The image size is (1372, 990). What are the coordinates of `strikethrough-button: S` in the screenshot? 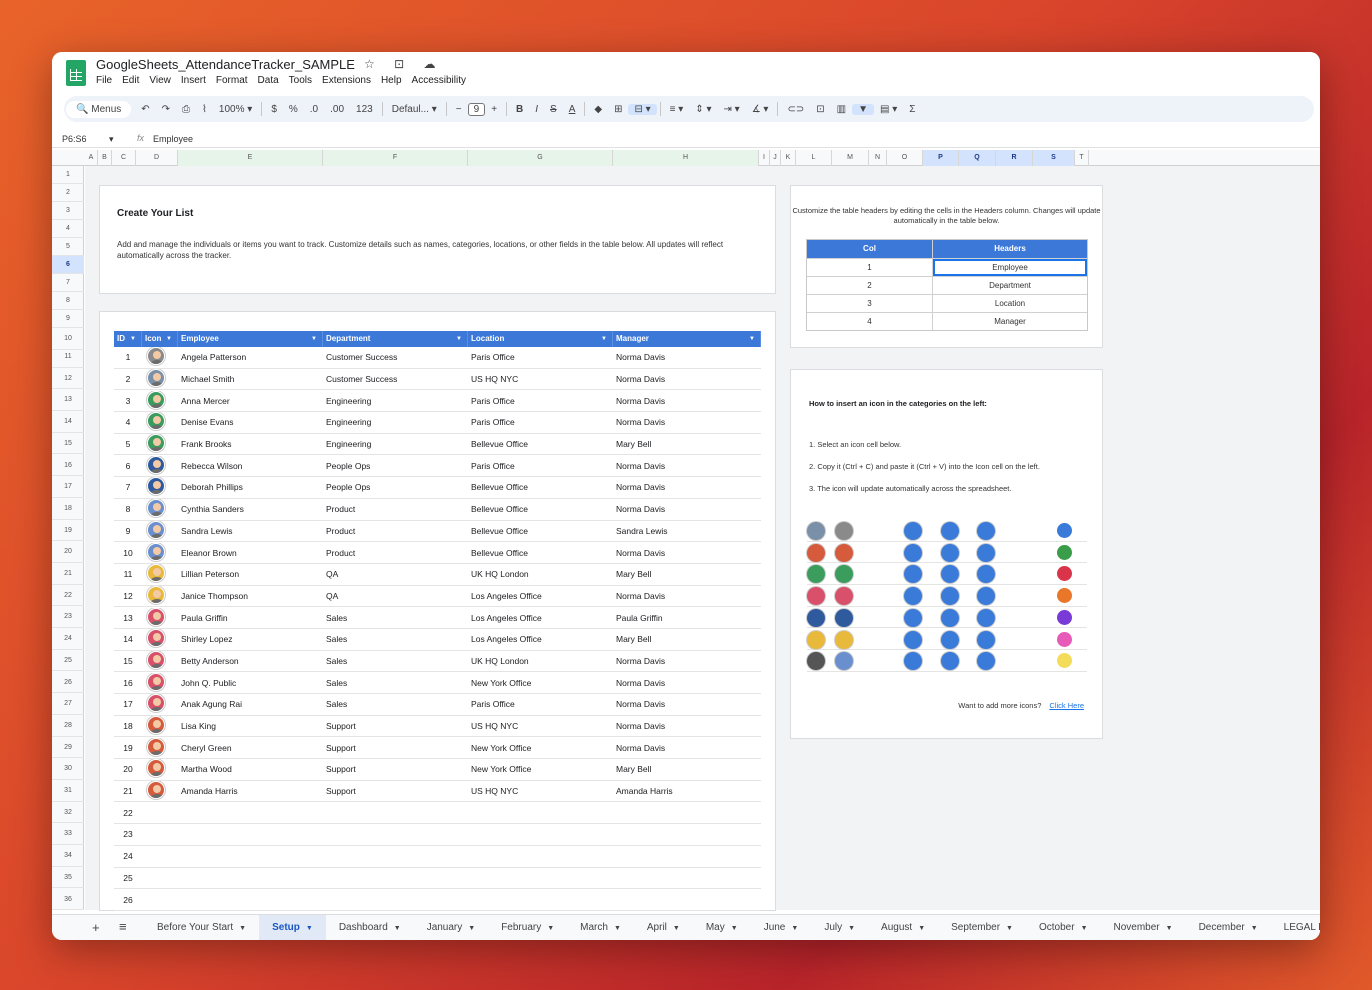 It's located at (553, 109).